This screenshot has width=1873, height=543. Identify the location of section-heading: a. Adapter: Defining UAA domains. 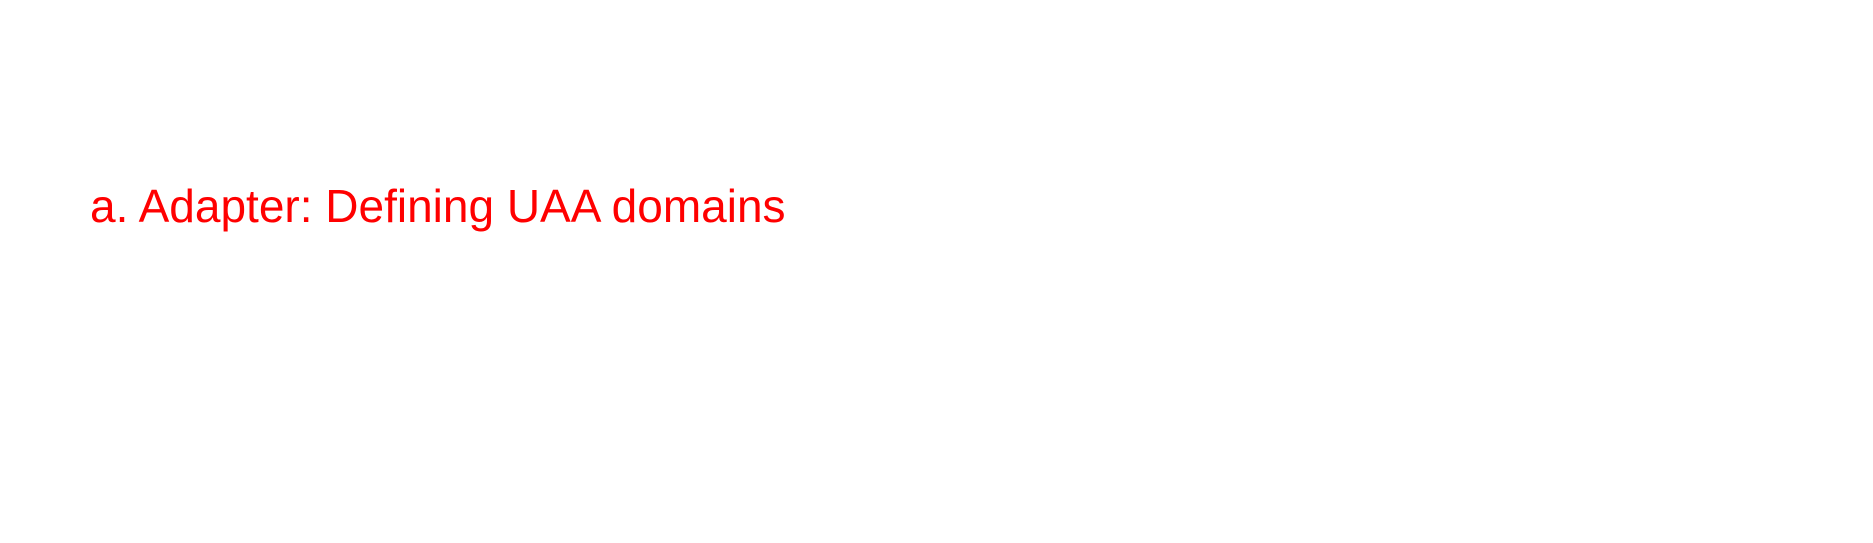
(438, 206).